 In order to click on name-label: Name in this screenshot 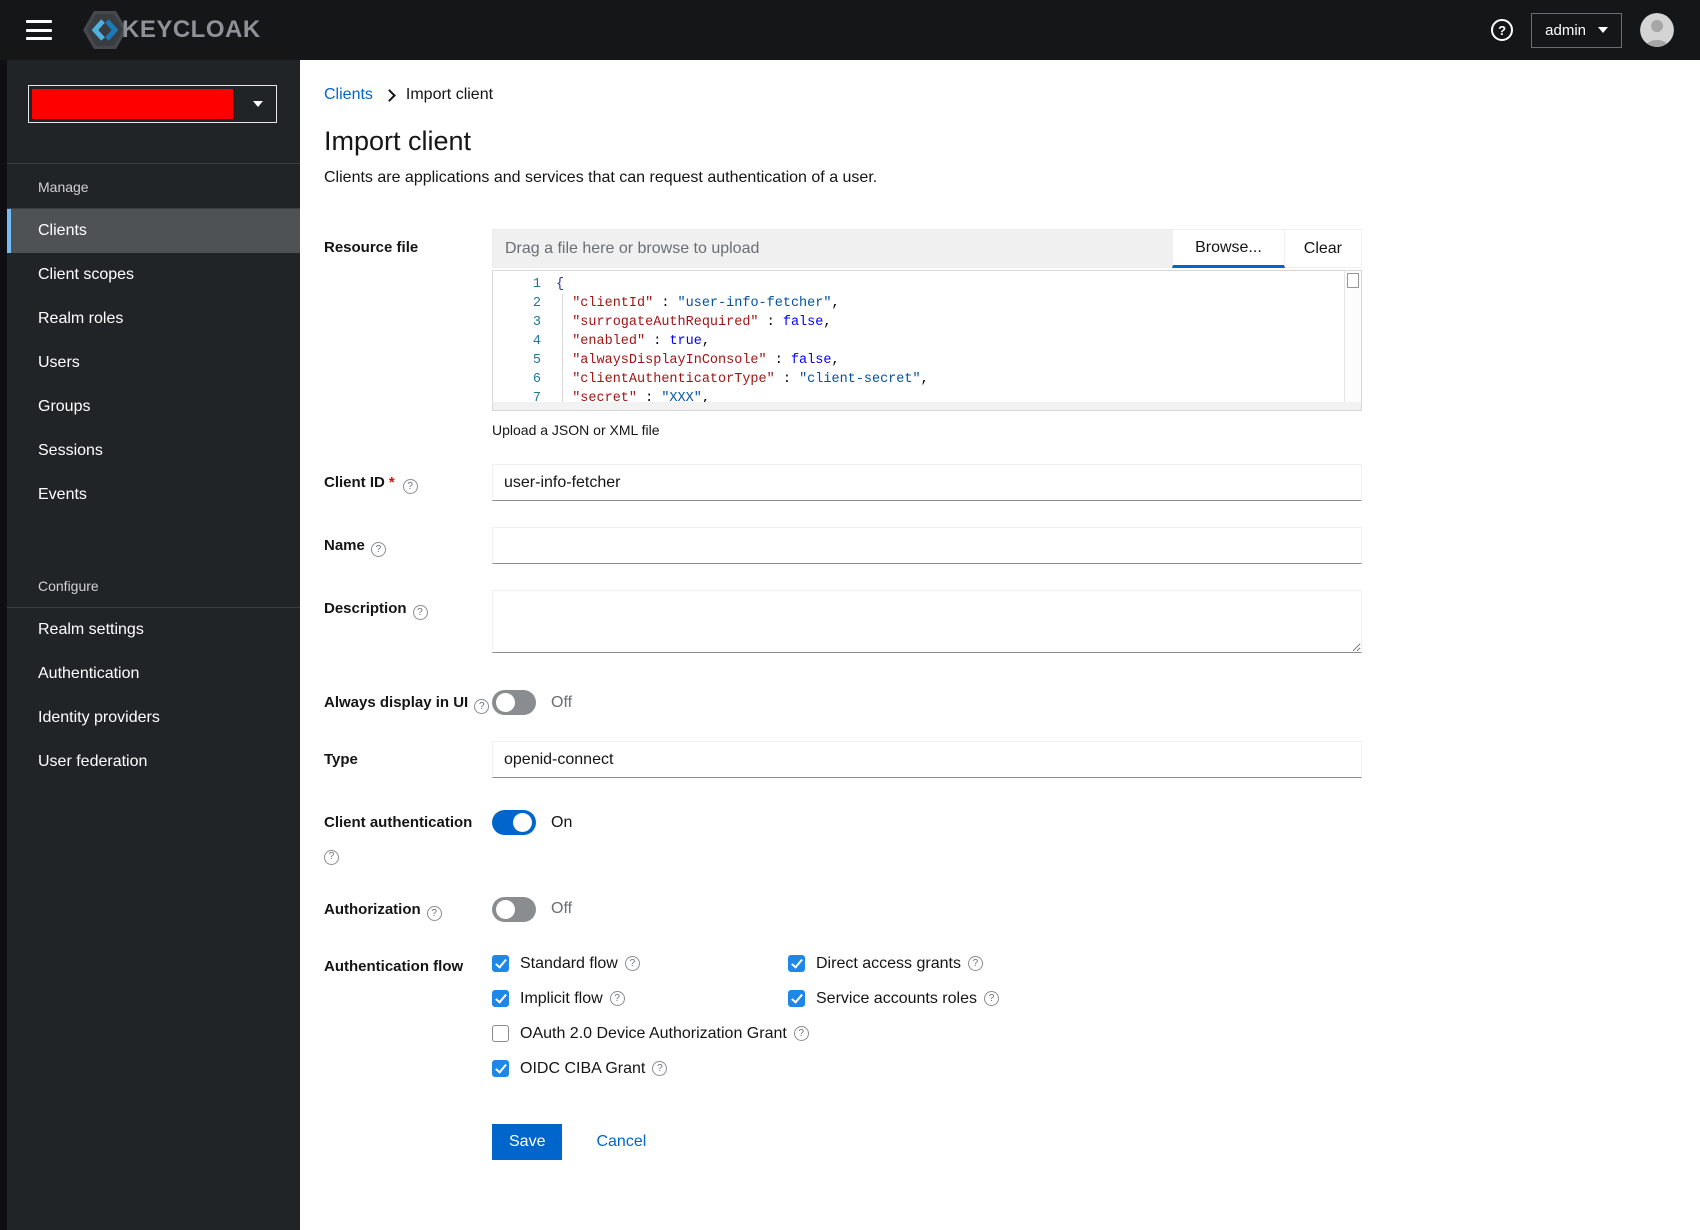, I will do `click(408, 542)`.